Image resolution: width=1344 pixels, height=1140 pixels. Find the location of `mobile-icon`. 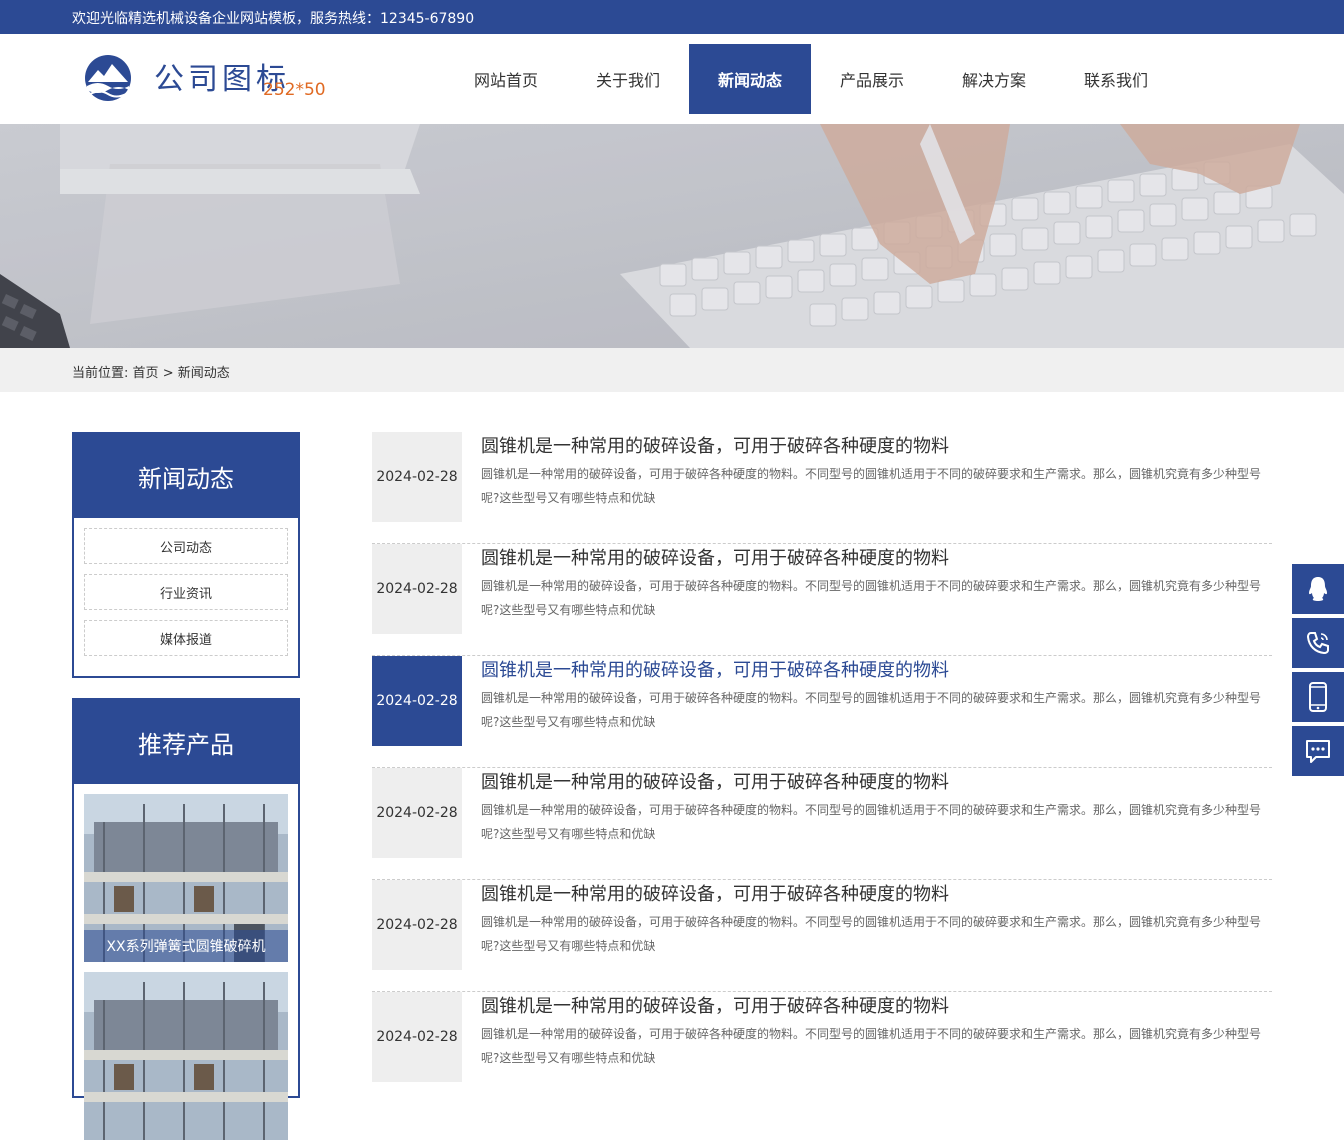

mobile-icon is located at coordinates (1318, 697).